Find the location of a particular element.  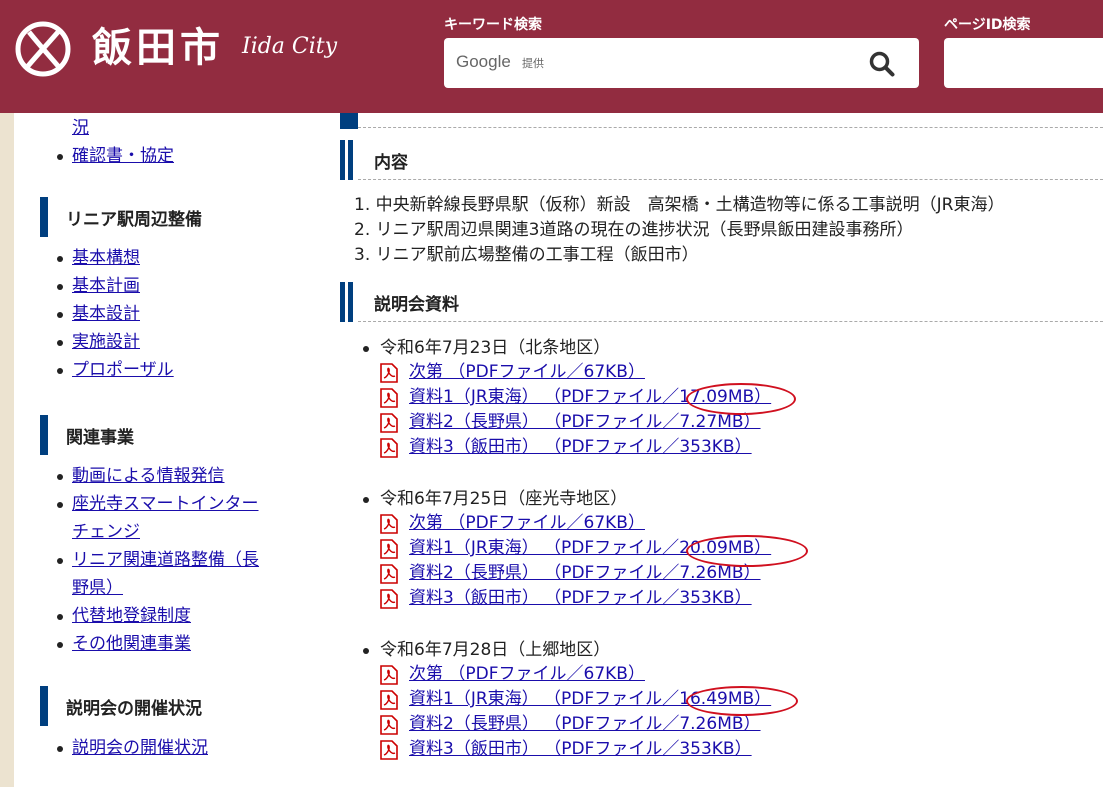

keyword-search-label: キーワード検索 is located at coordinates (493, 25).